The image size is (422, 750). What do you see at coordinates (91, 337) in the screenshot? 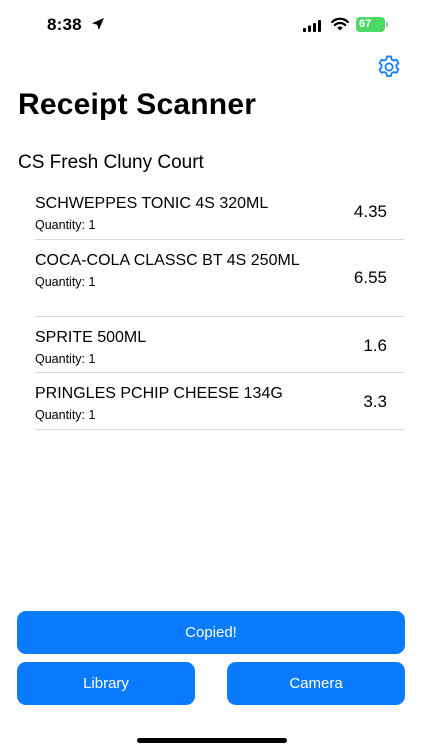
I see `item-name: SPRITE 500ML` at bounding box center [91, 337].